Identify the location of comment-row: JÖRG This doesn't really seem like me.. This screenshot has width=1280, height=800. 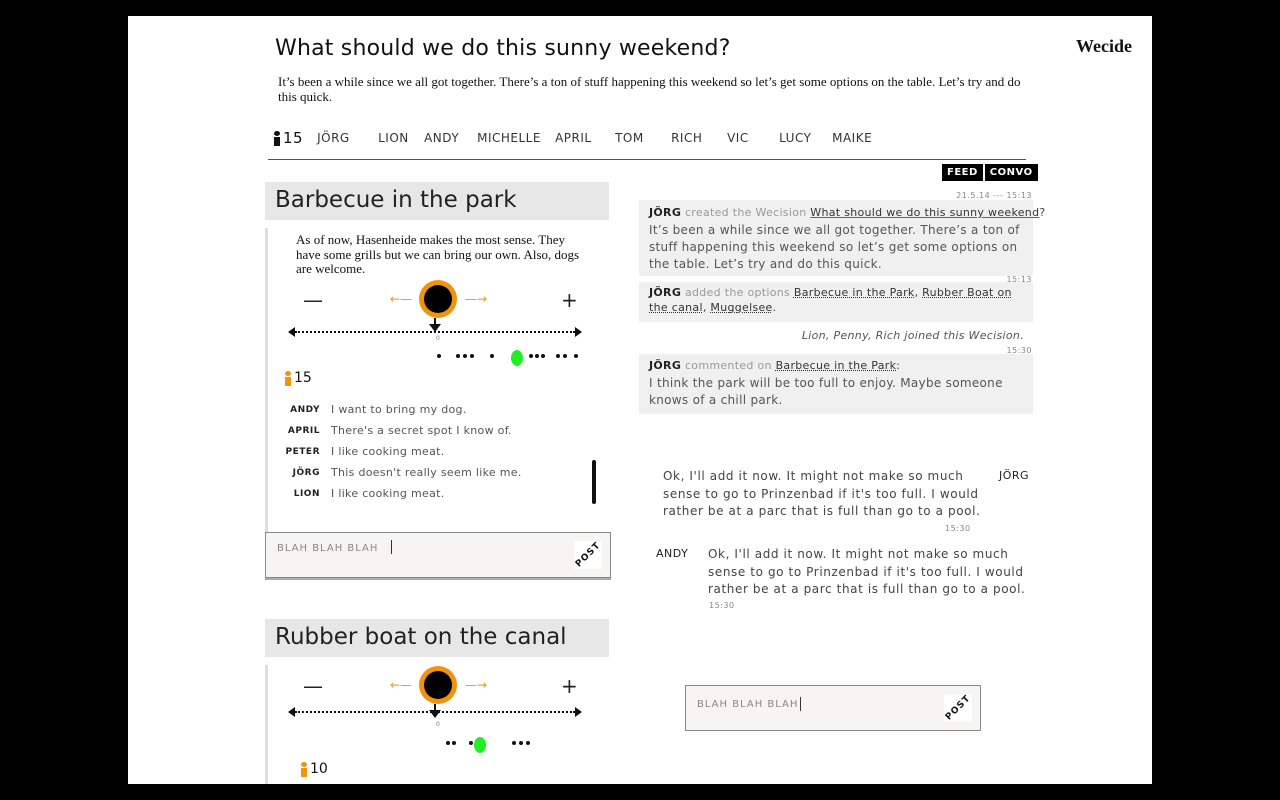
(395, 472).